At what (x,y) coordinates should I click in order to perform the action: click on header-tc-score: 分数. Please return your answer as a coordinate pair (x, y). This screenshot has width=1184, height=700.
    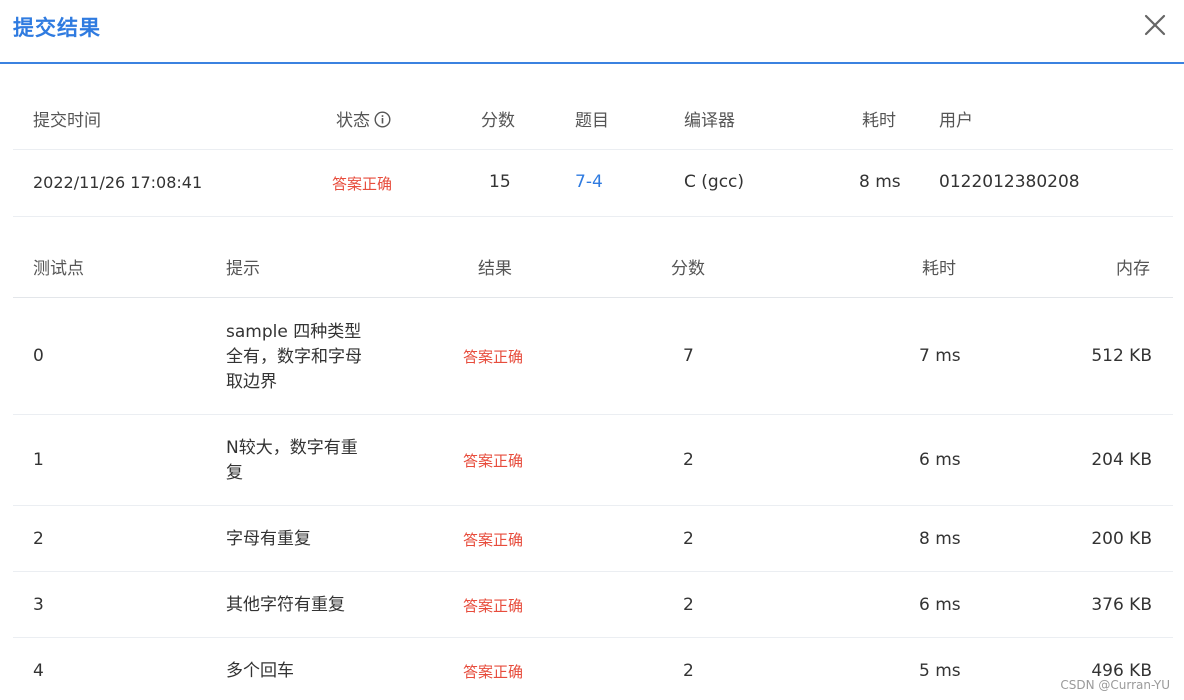
    Looking at the image, I should click on (688, 269).